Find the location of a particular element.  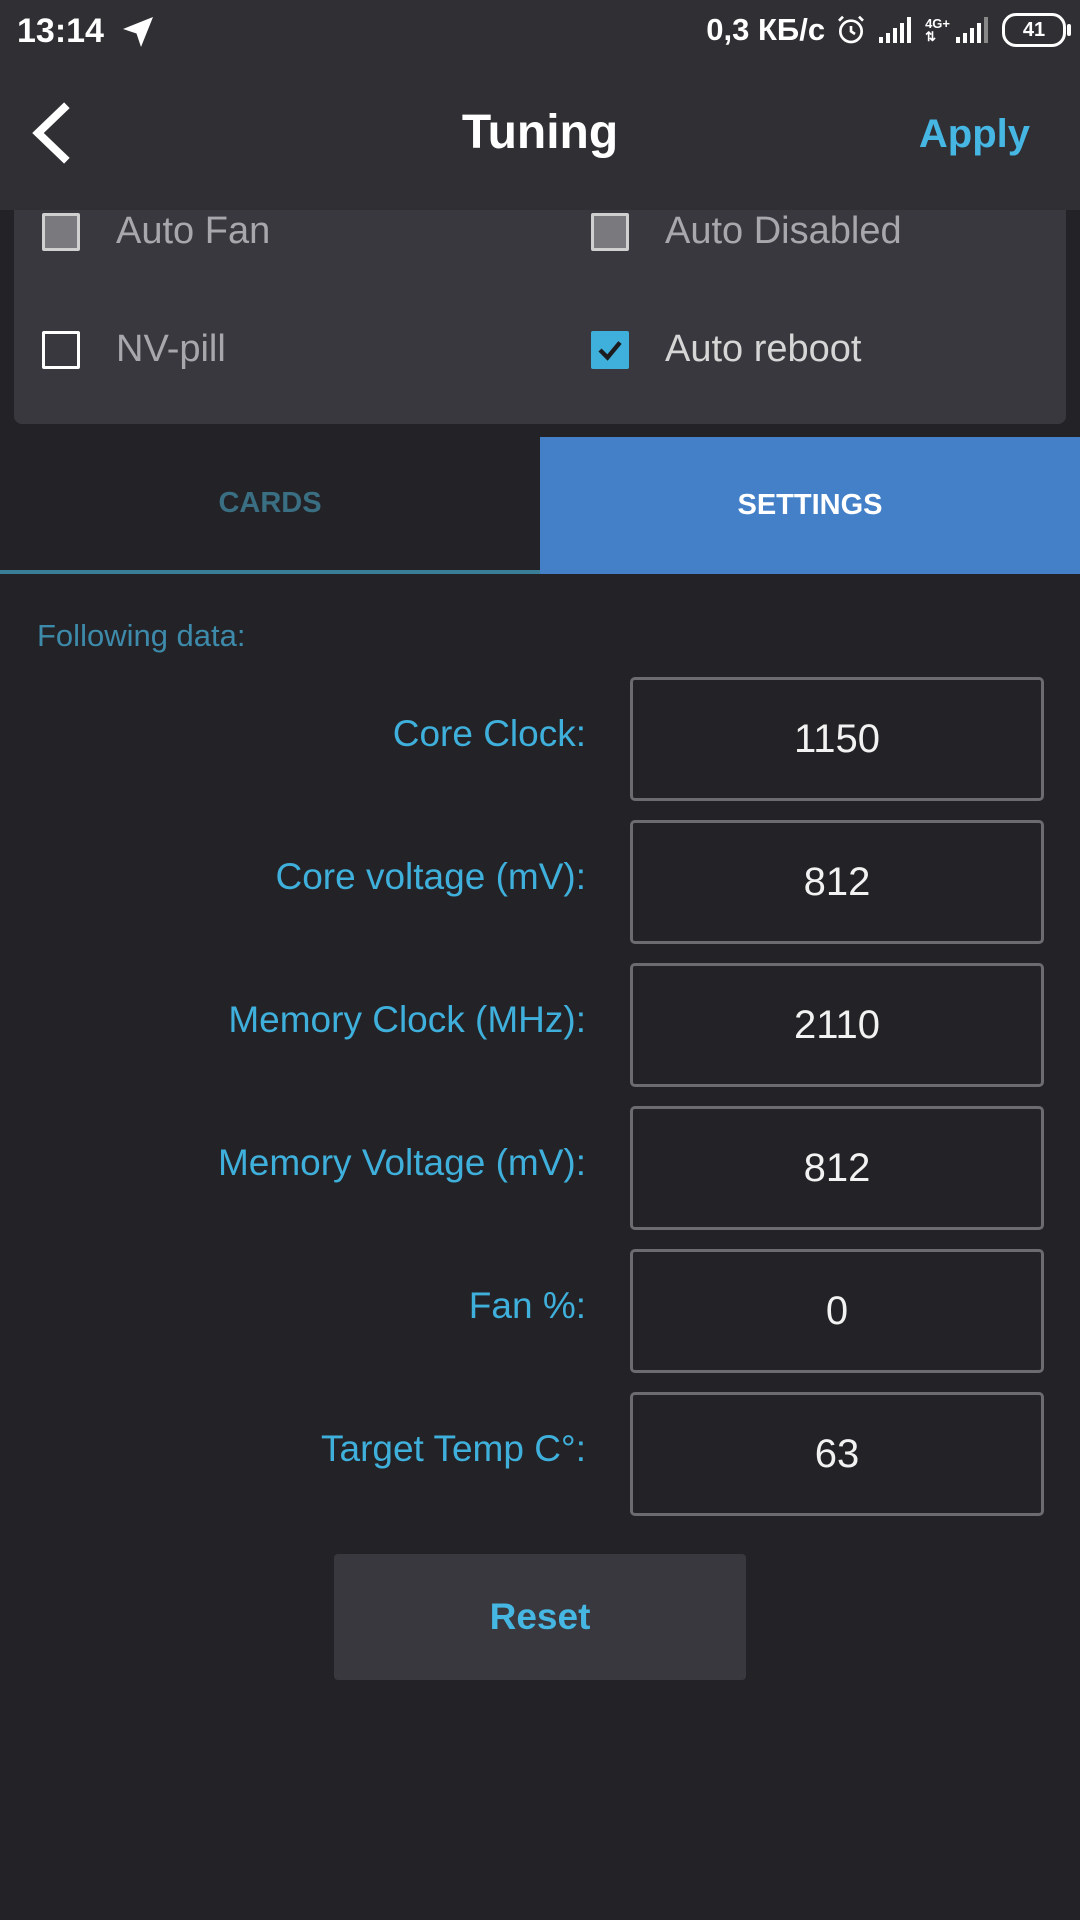

field-memory-clock: Memory Clock (MHz): 2110 is located at coordinates (540, 1025).